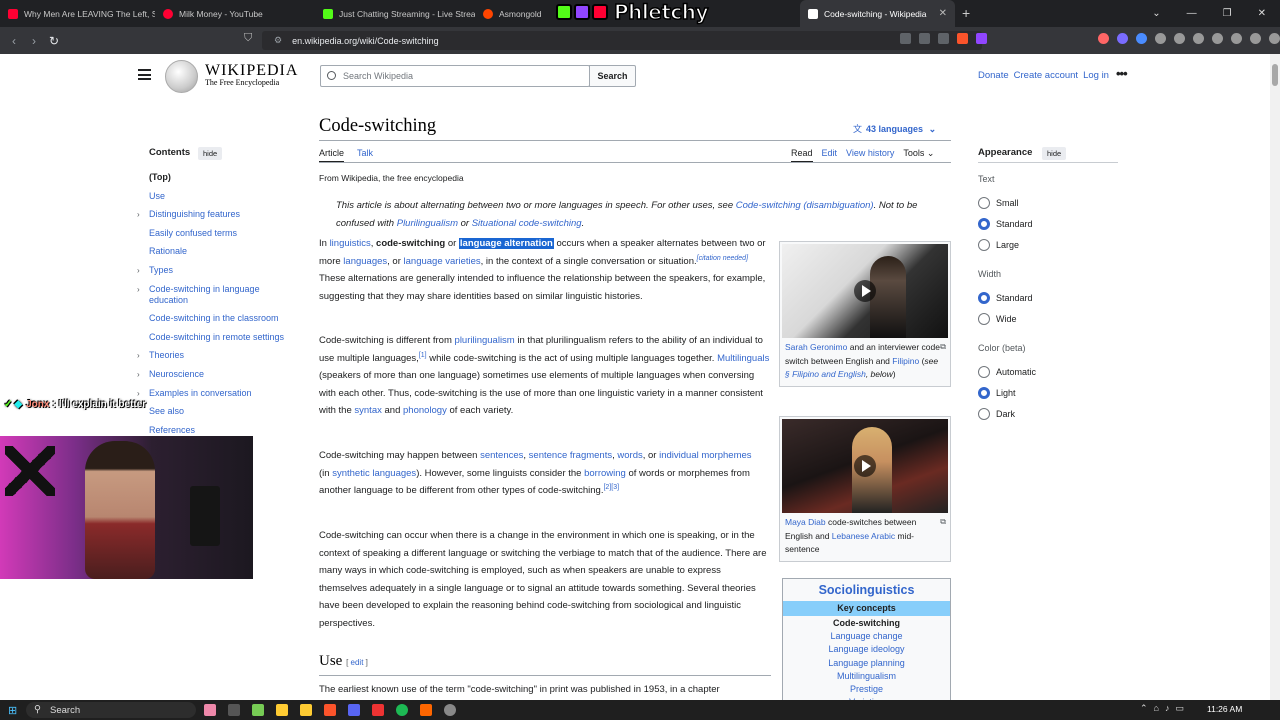 The image size is (1280, 720). Describe the element at coordinates (802, 155) in the screenshot. I see `tab-read: Read` at that location.